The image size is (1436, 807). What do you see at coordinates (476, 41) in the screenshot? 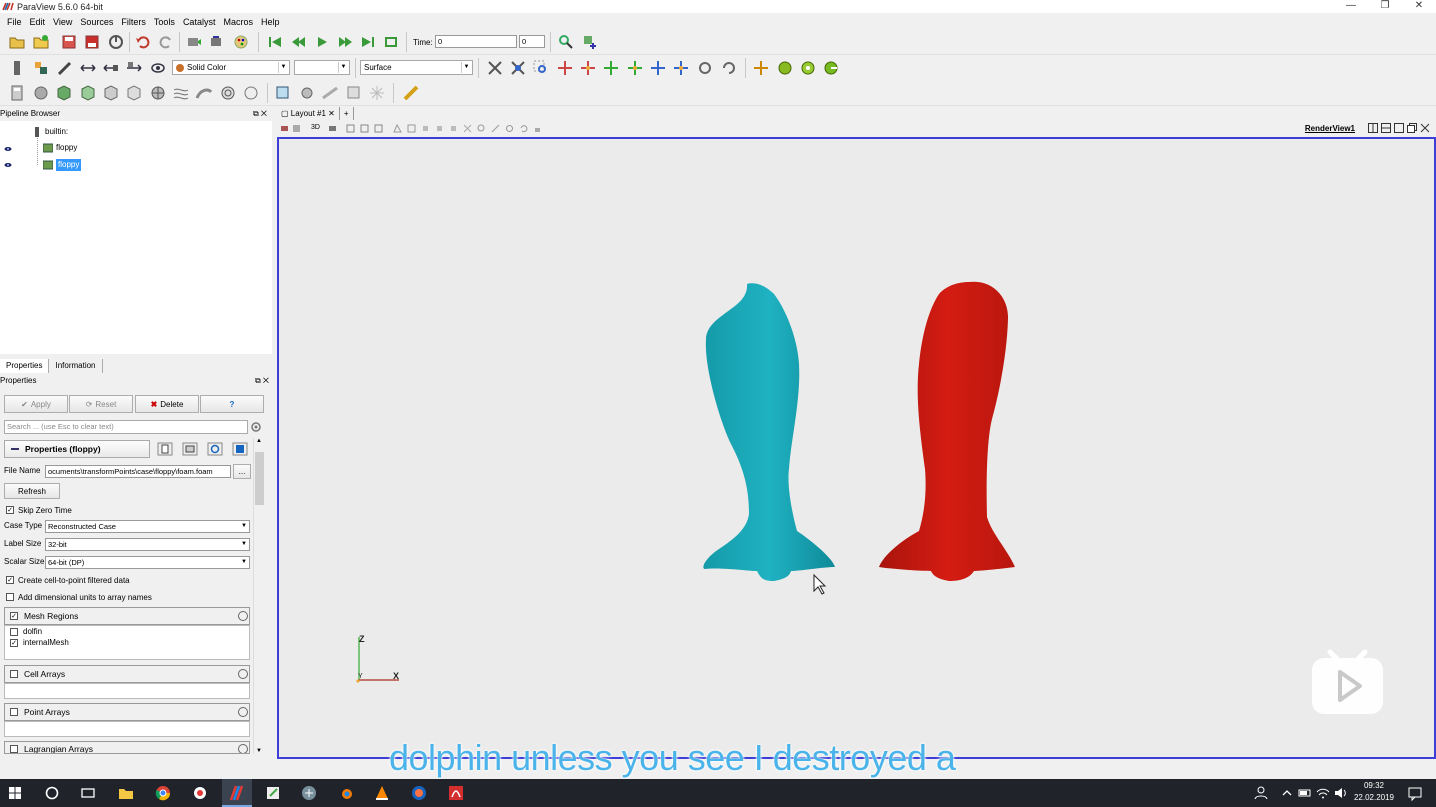
I see `time-input: 0` at bounding box center [476, 41].